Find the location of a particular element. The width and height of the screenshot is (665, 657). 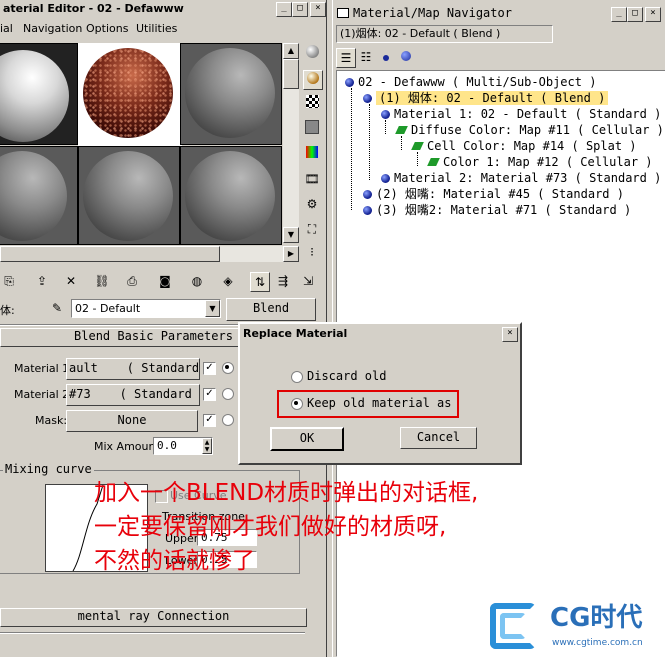

ok-button: OK is located at coordinates (307, 439).